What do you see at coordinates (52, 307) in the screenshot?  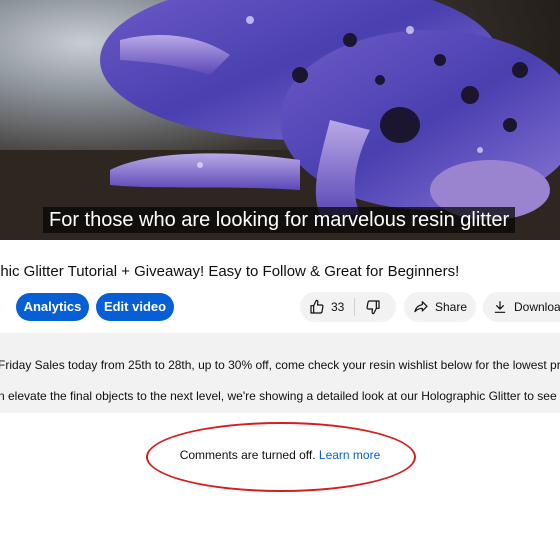 I see `analytics-button: Analytics` at bounding box center [52, 307].